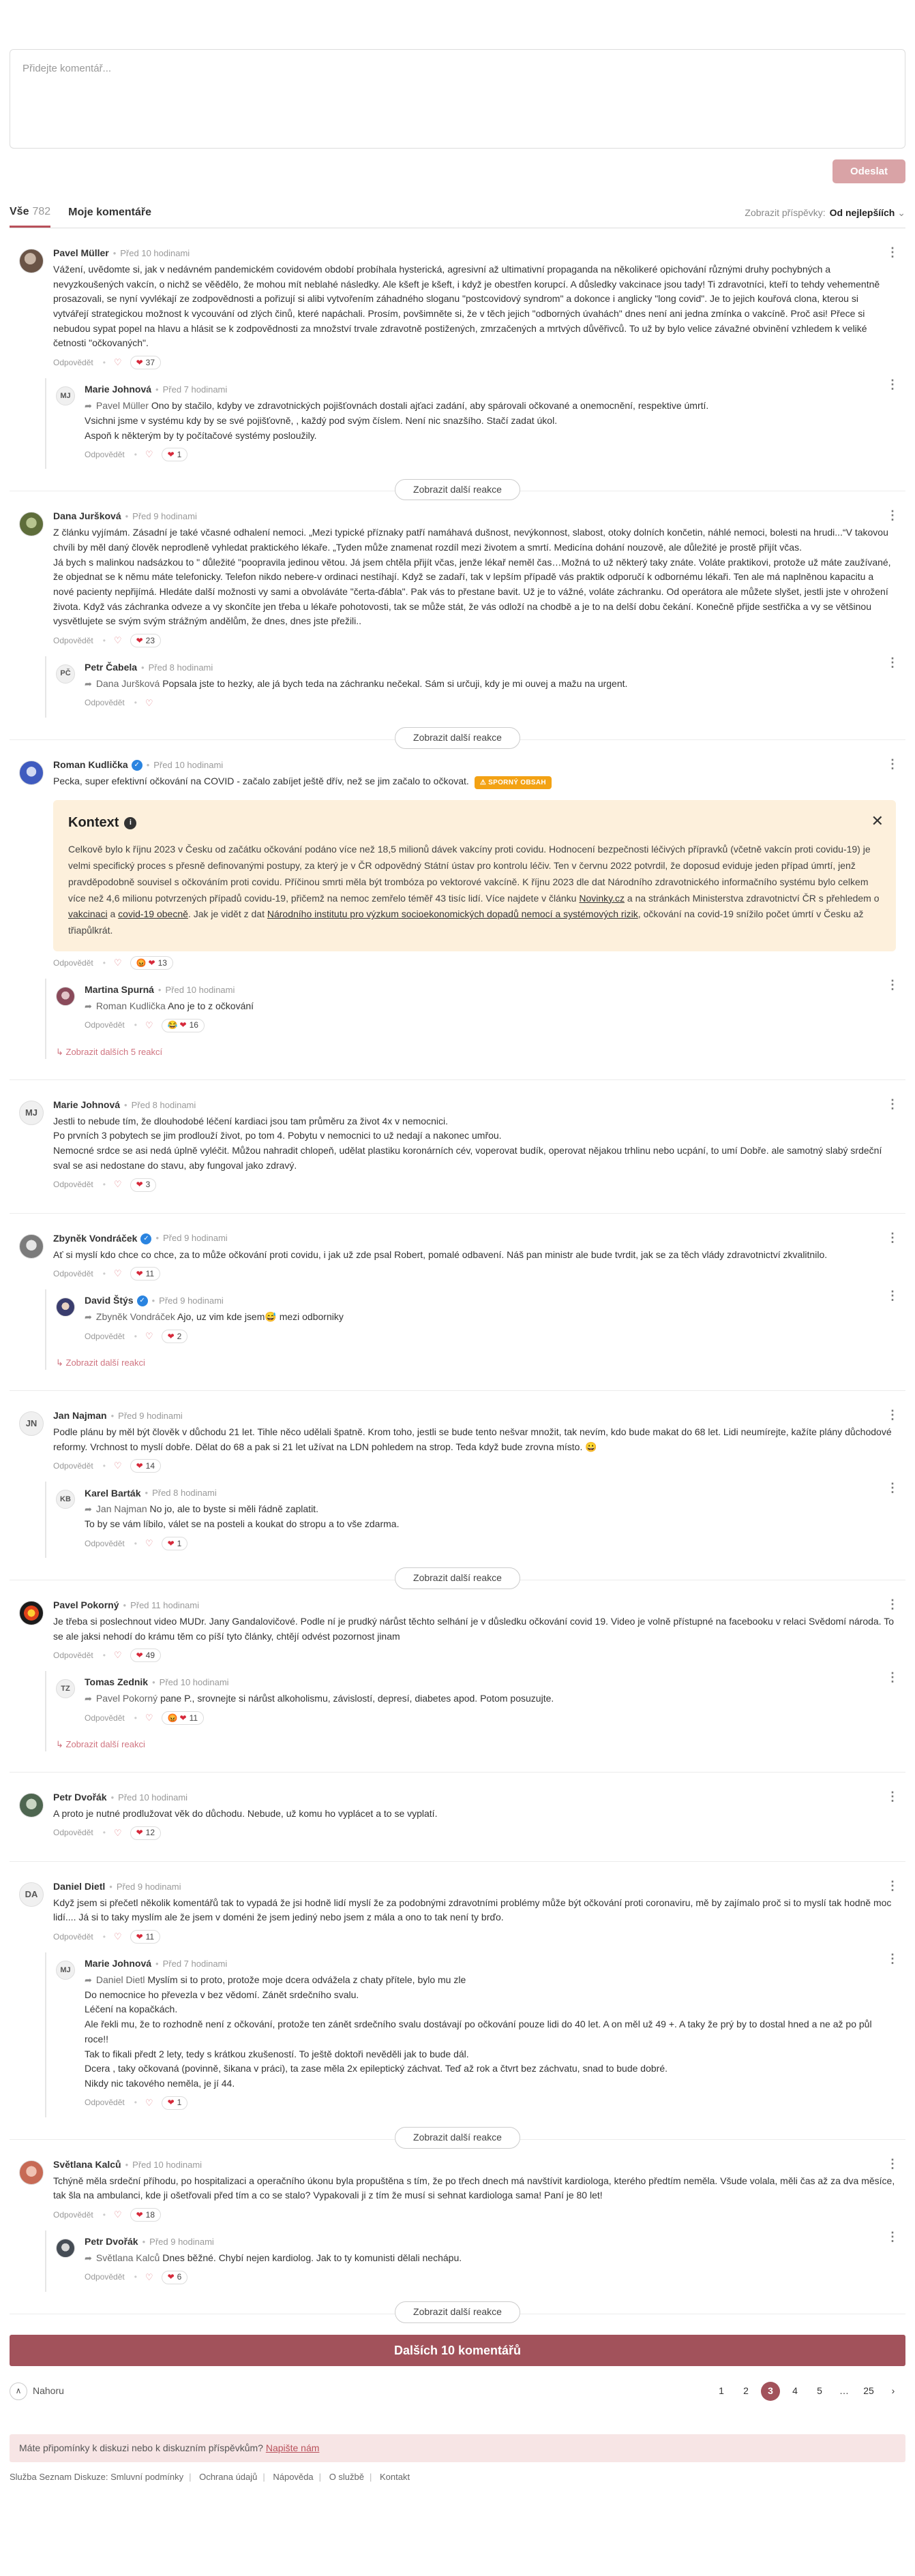 This screenshot has width=915, height=2576. Describe the element at coordinates (109, 1300) in the screenshot. I see `comment-author: David Štýs` at that location.